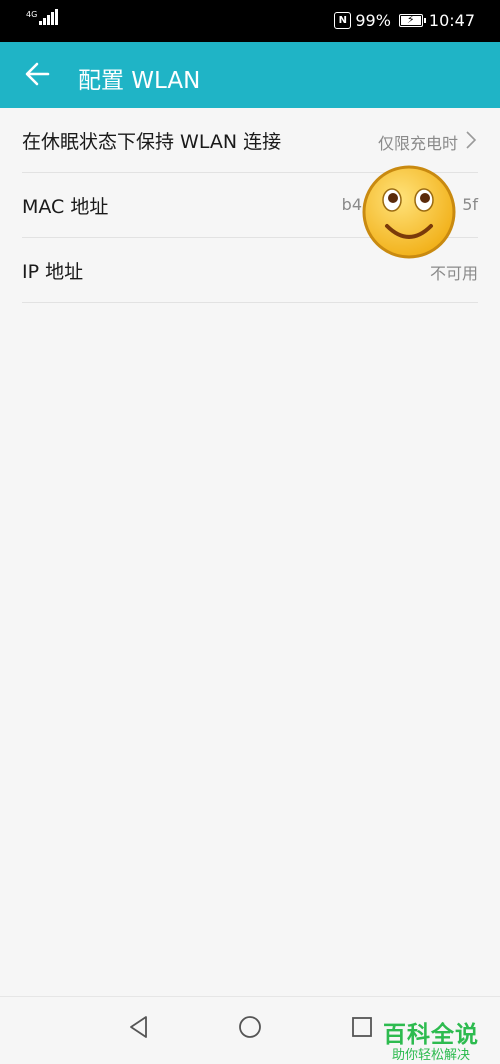 This screenshot has height=1064, width=500. Describe the element at coordinates (49, 17) in the screenshot. I see `signal-icon` at that location.